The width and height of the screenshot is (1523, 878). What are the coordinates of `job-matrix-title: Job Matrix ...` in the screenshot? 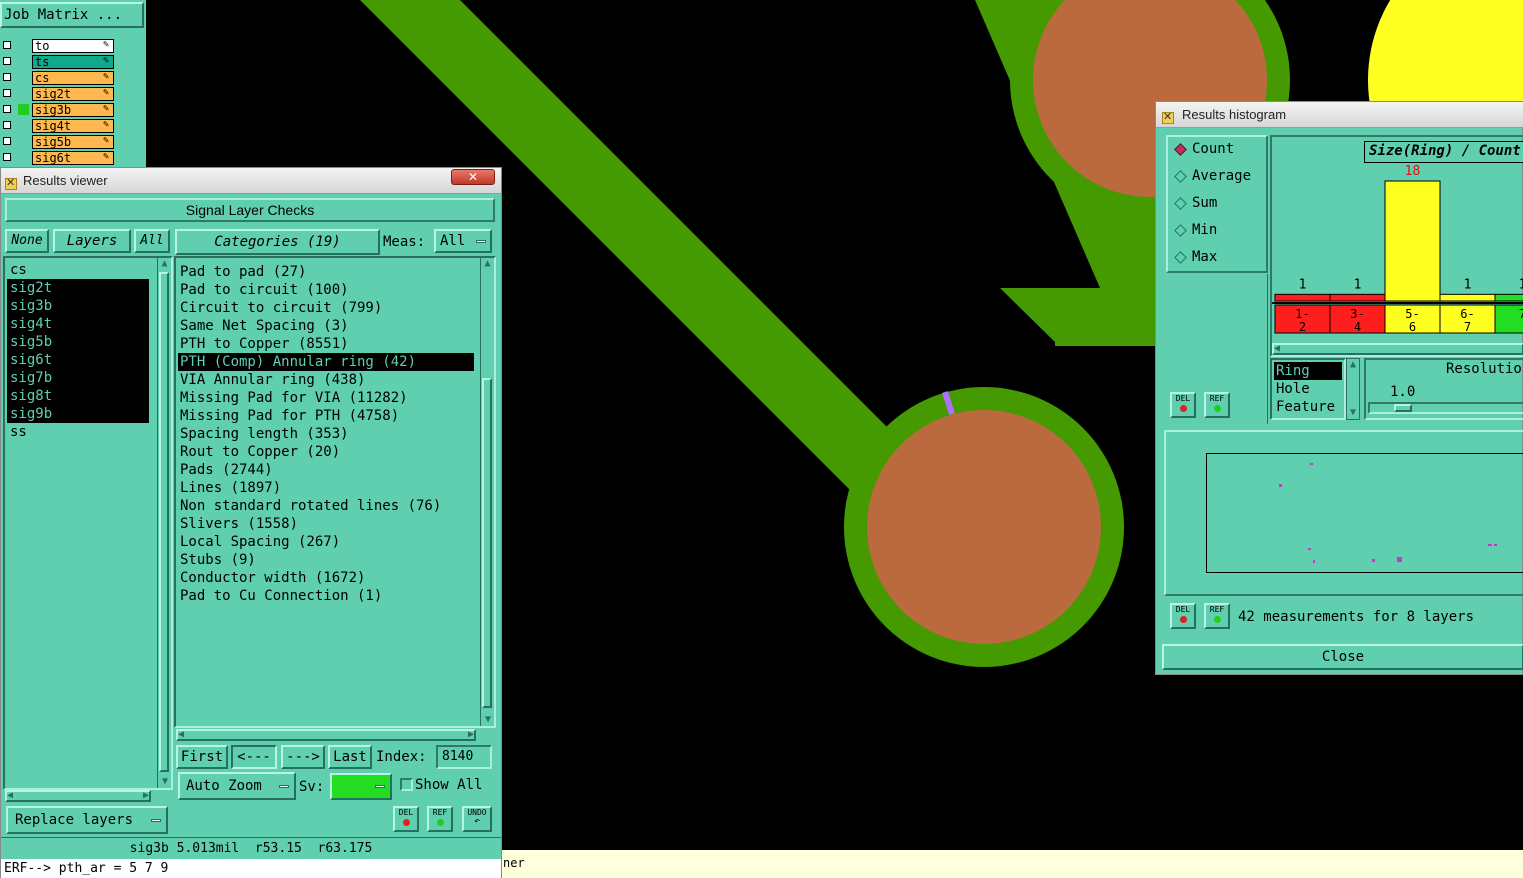 It's located at (72, 15).